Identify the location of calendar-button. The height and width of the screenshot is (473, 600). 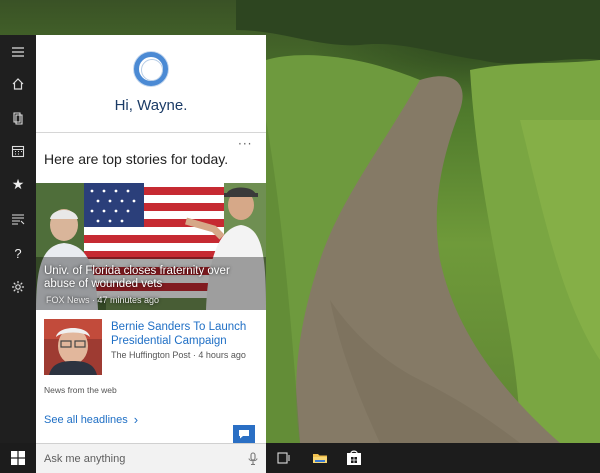
(18, 151).